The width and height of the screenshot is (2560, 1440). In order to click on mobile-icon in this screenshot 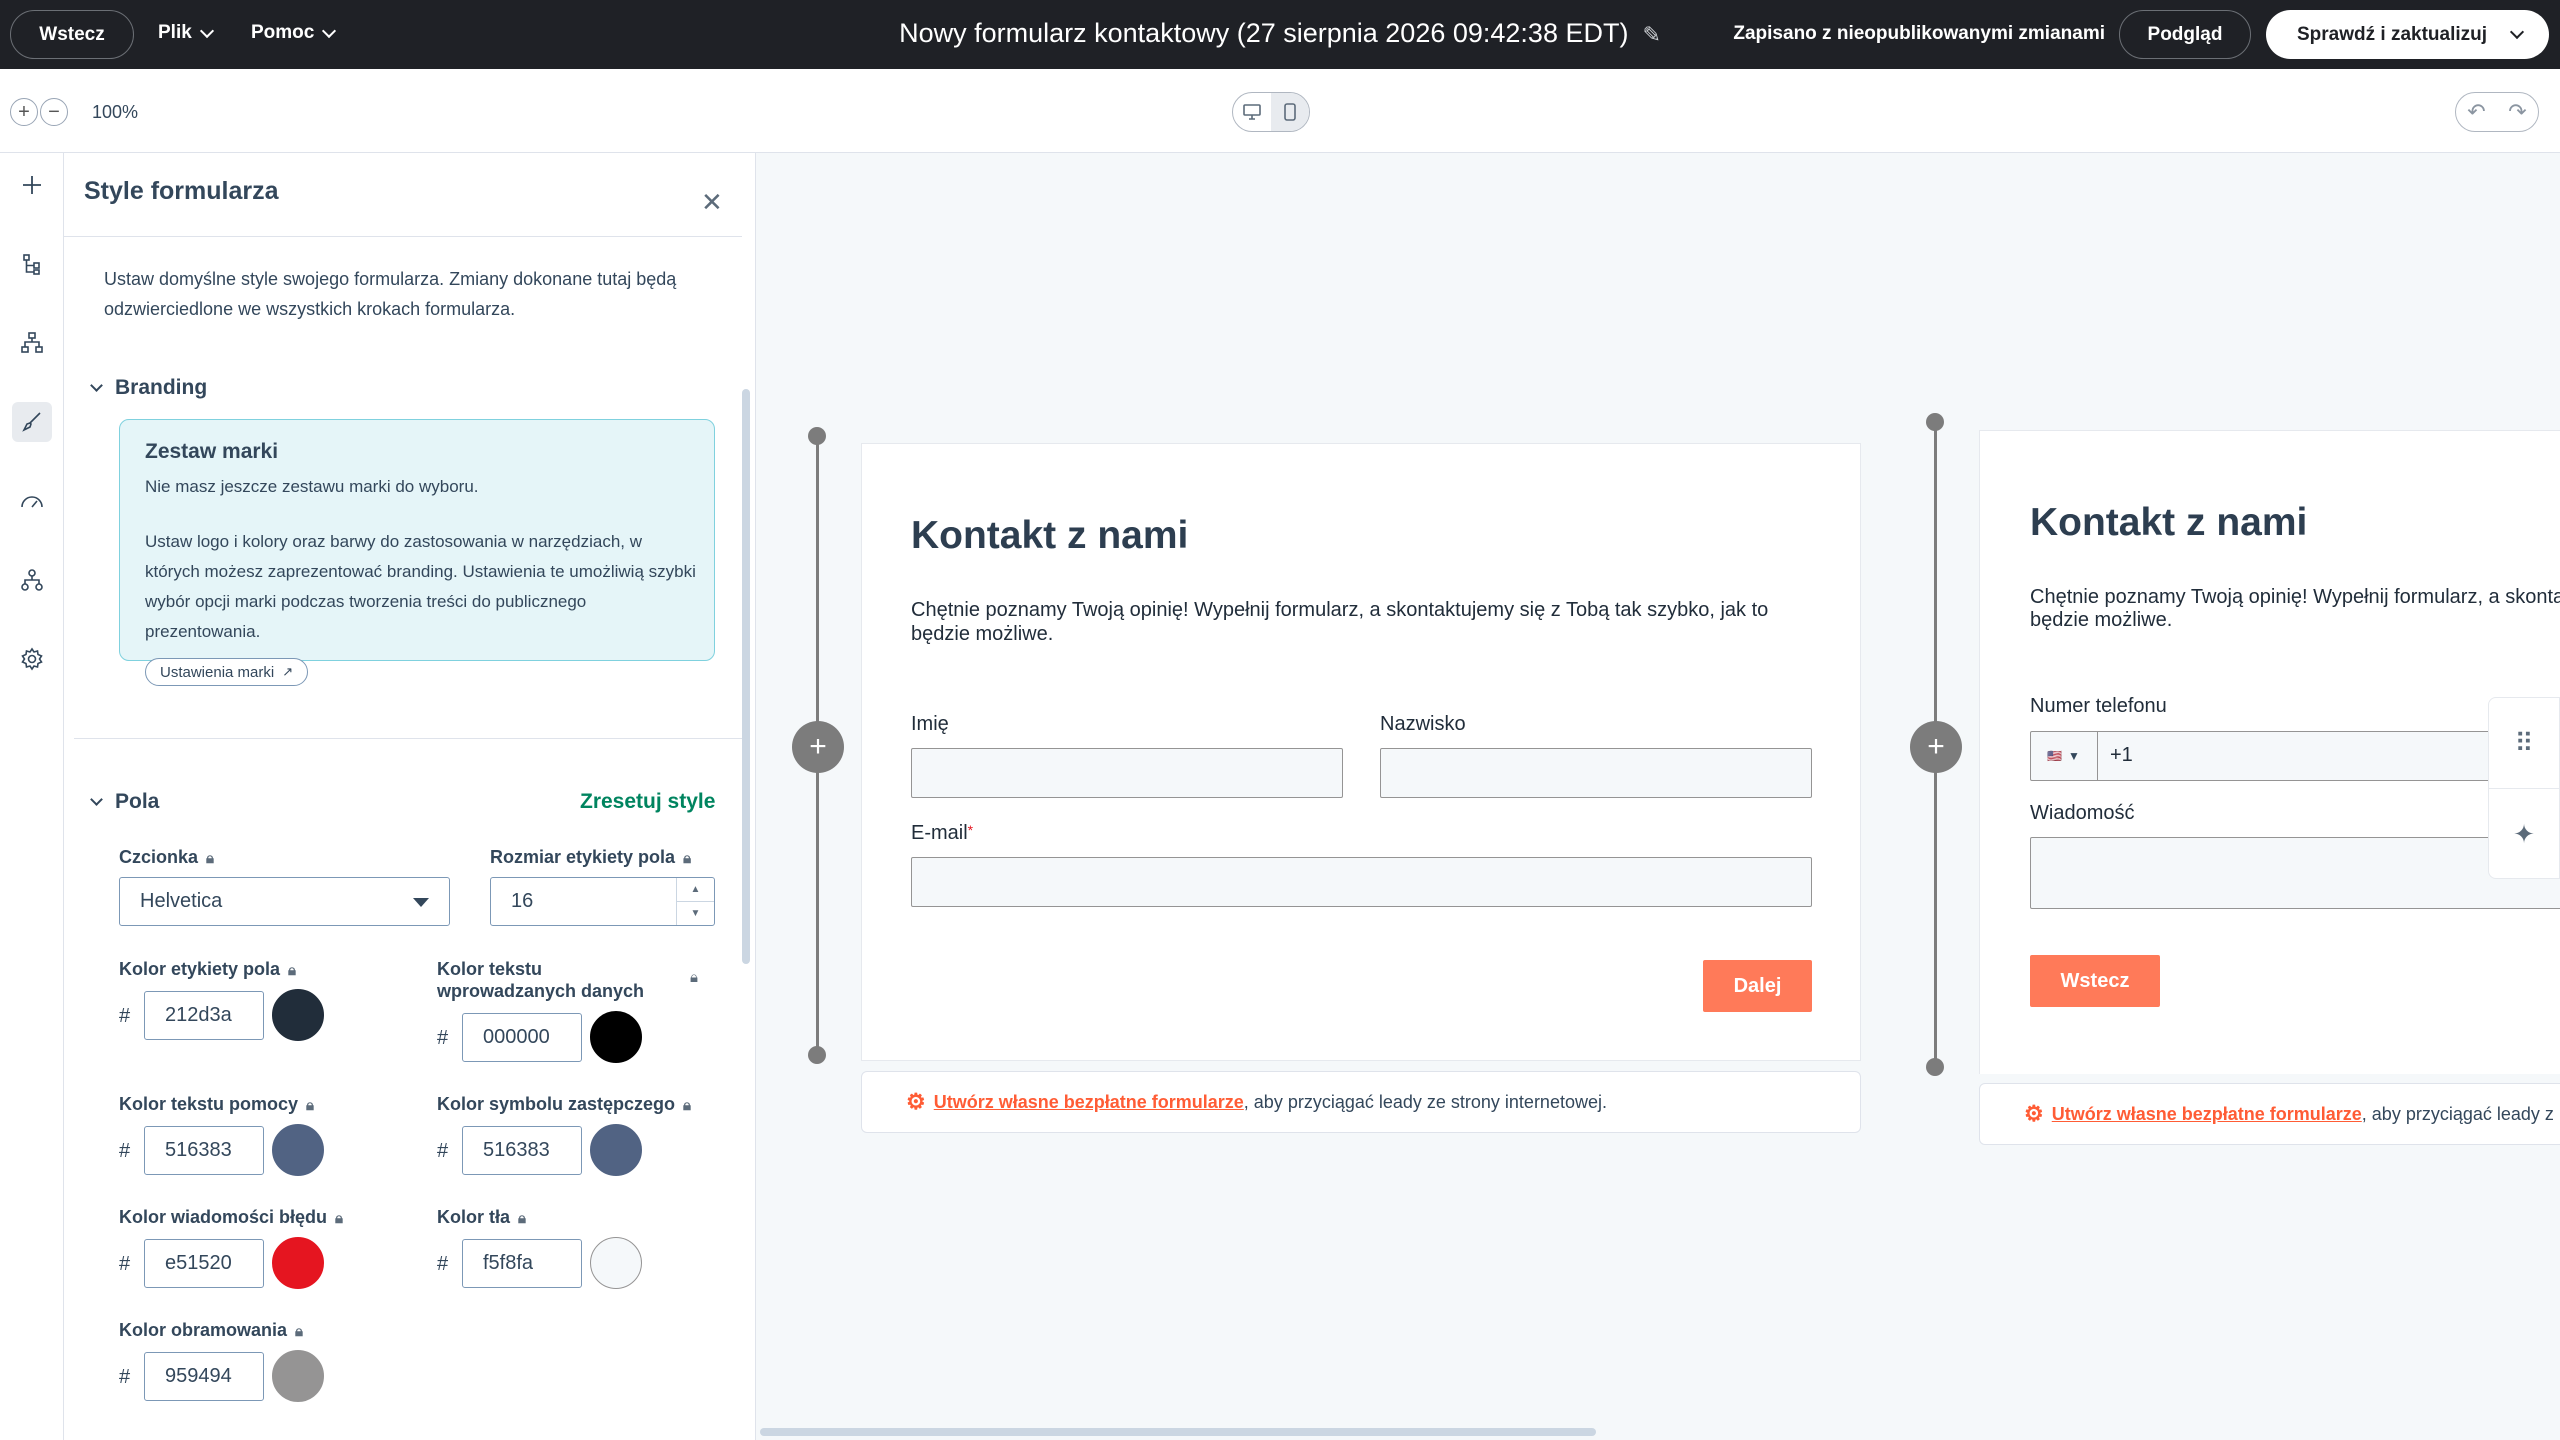, I will do `click(1290, 112)`.